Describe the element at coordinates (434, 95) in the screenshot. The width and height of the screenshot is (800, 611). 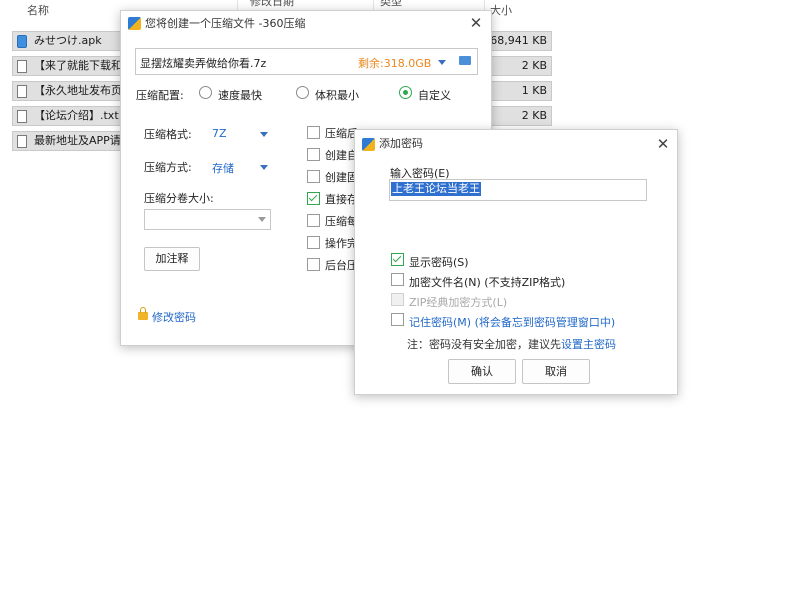
I see `option-custom-label: 自定义` at that location.